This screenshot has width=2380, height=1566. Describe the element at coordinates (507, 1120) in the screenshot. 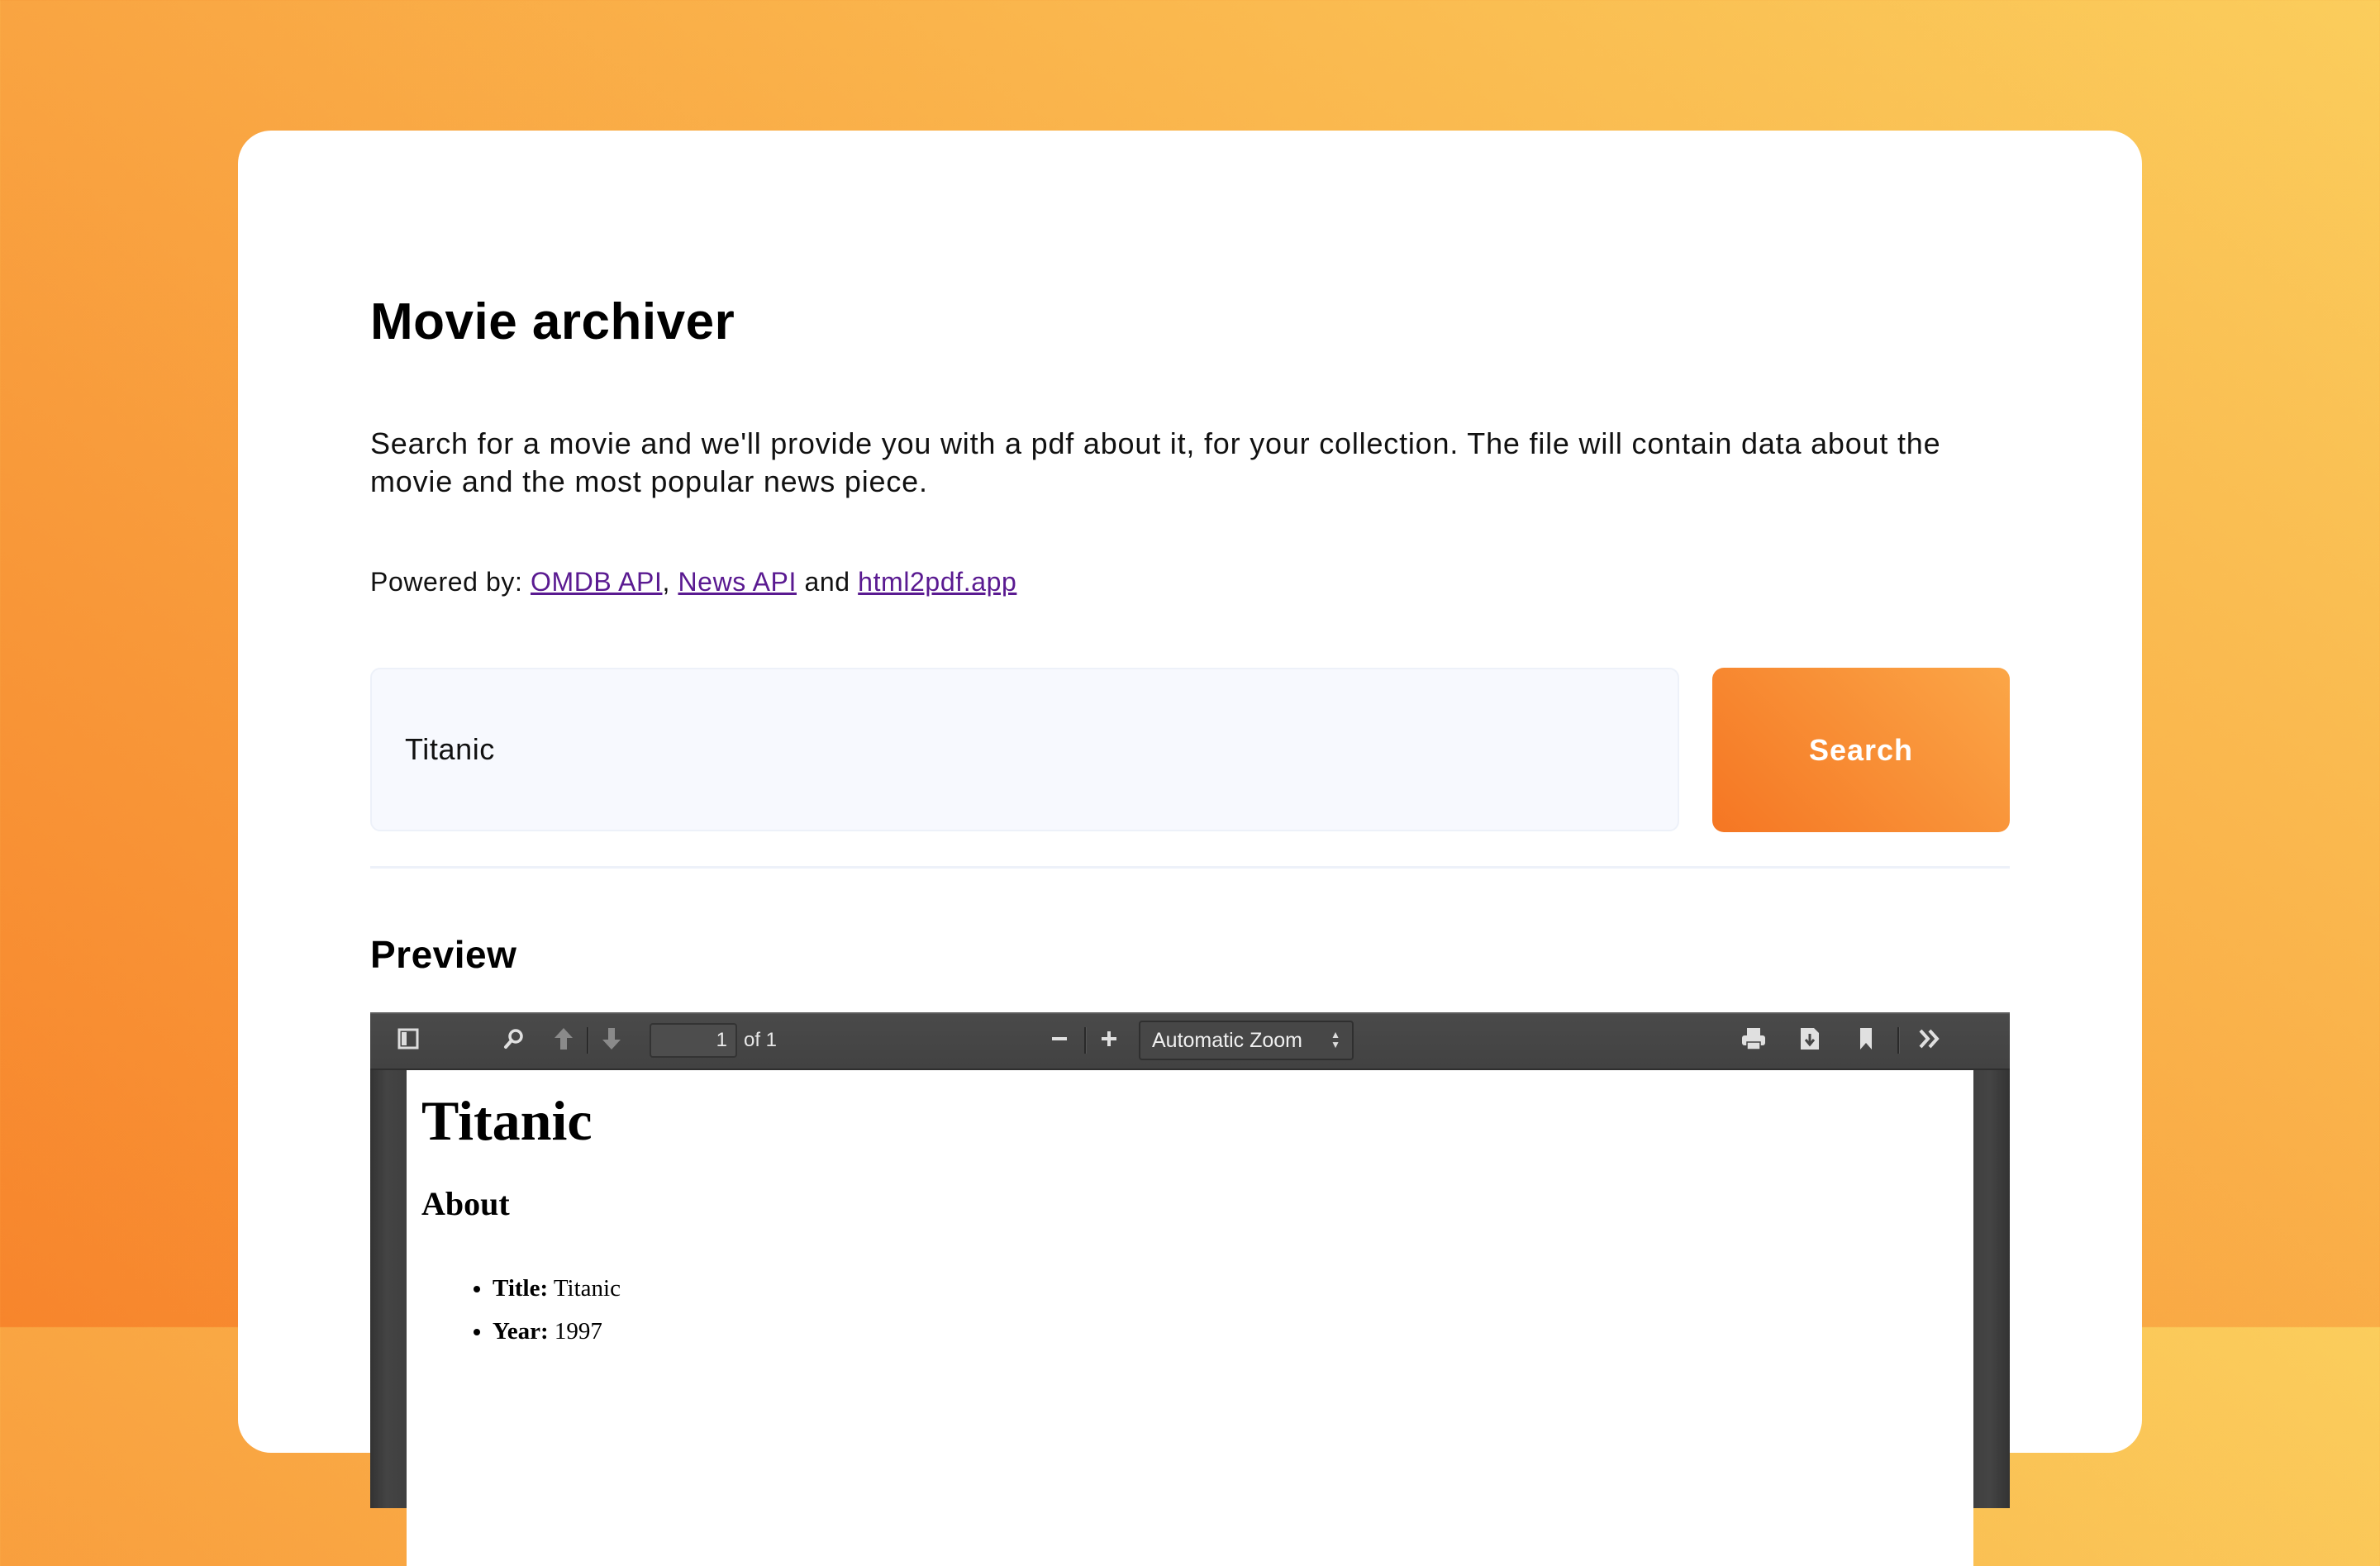

I see `pdf-document-title: Titanic` at that location.